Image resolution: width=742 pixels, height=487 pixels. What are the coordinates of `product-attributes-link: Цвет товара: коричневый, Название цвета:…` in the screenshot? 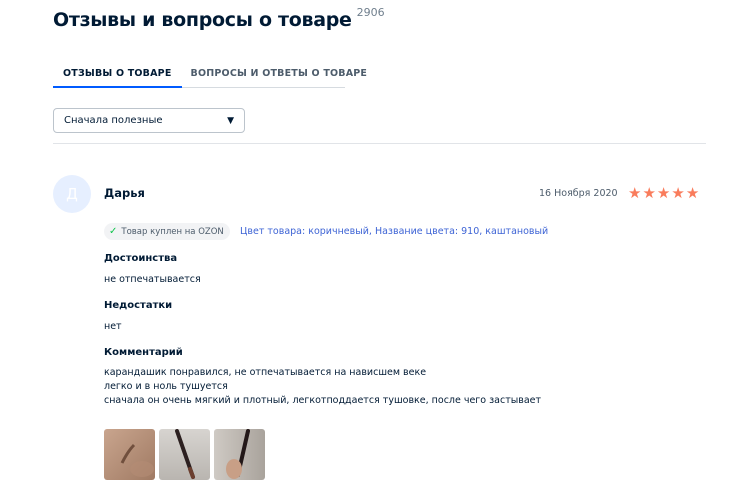 It's located at (394, 231).